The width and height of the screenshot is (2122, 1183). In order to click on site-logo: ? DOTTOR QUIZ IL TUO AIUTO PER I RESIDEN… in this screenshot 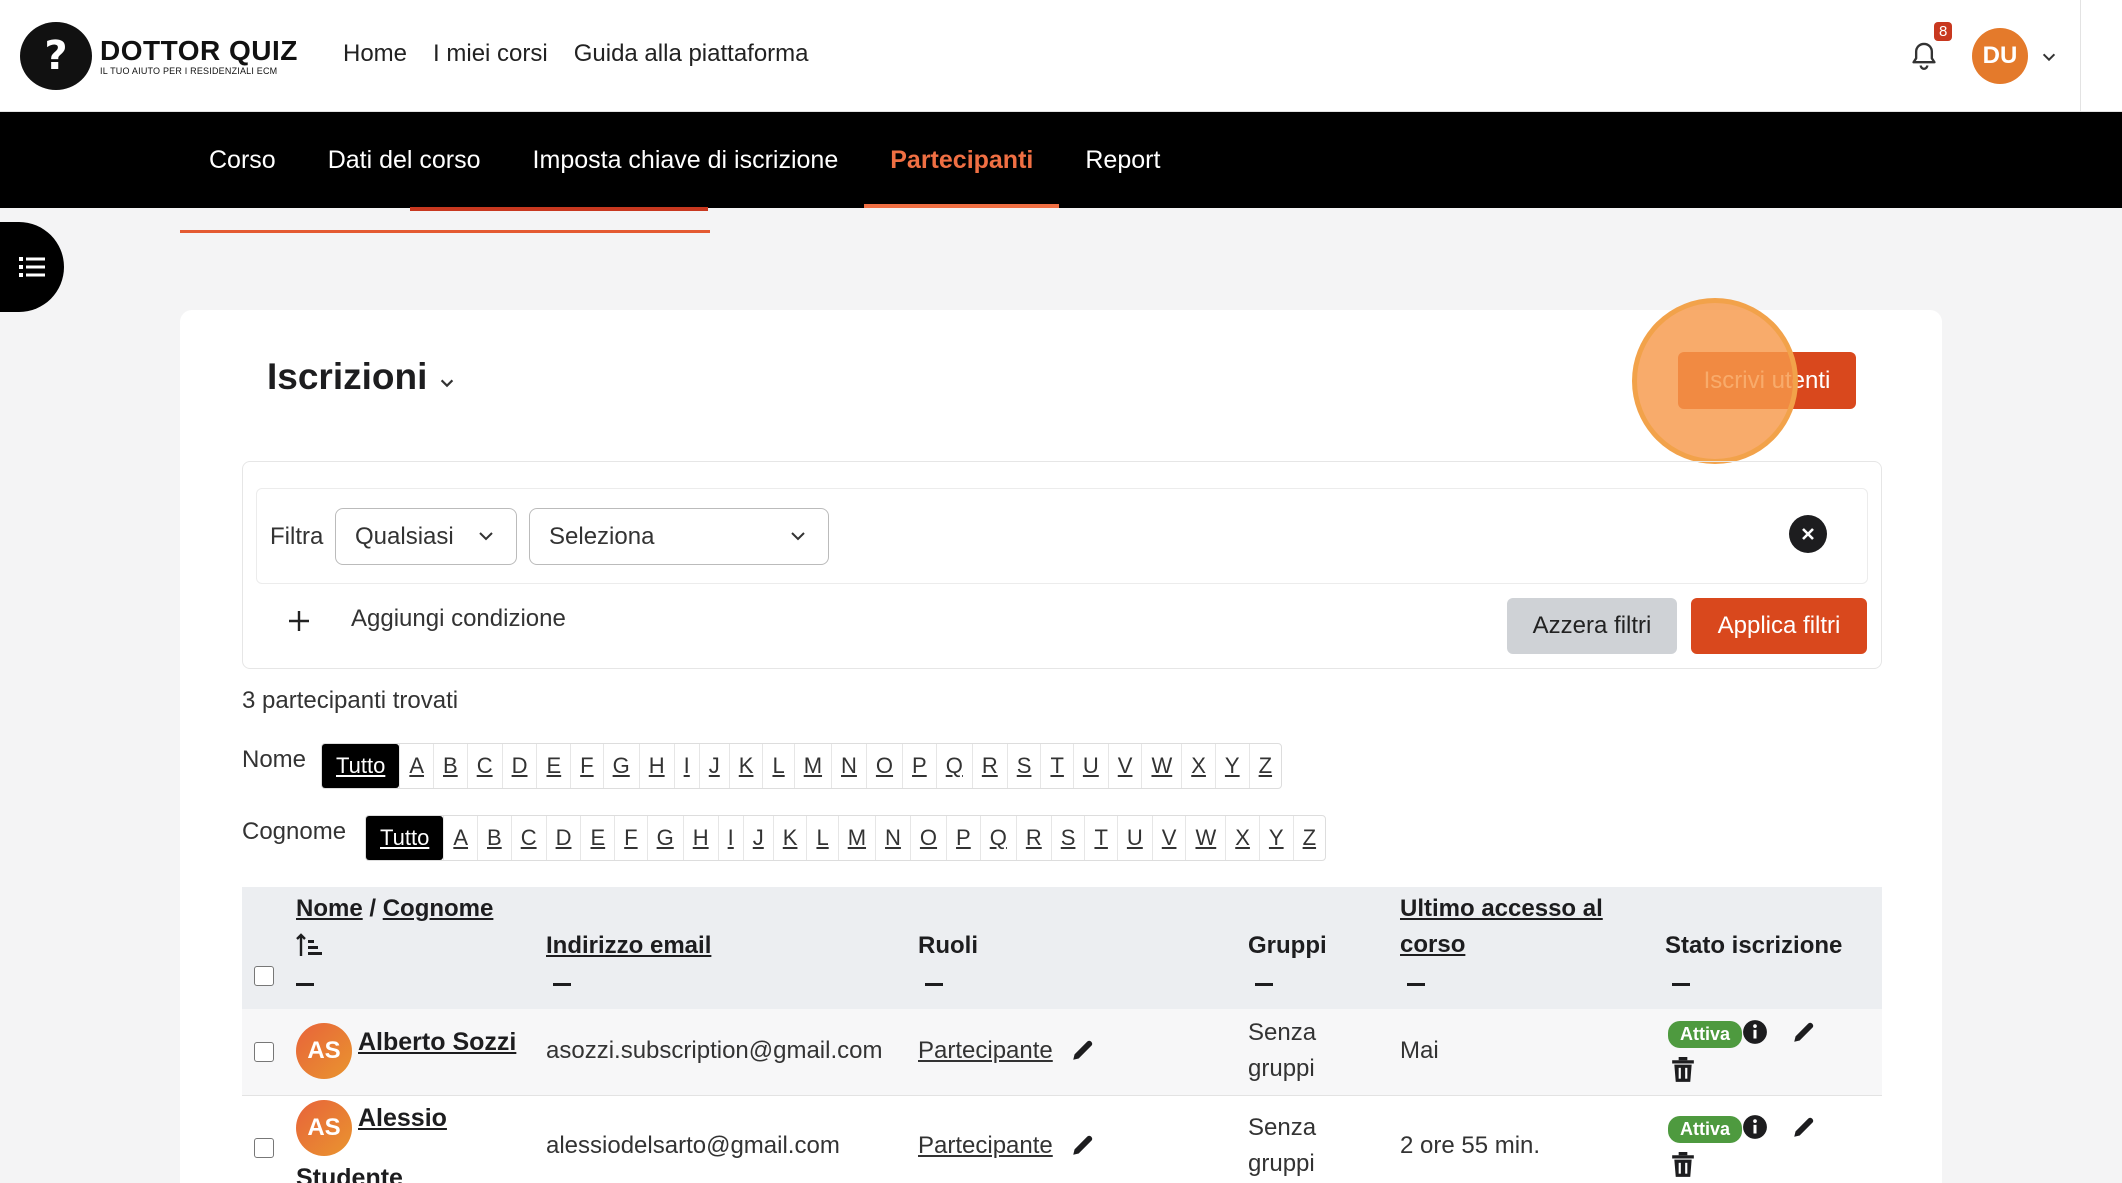, I will do `click(159, 56)`.